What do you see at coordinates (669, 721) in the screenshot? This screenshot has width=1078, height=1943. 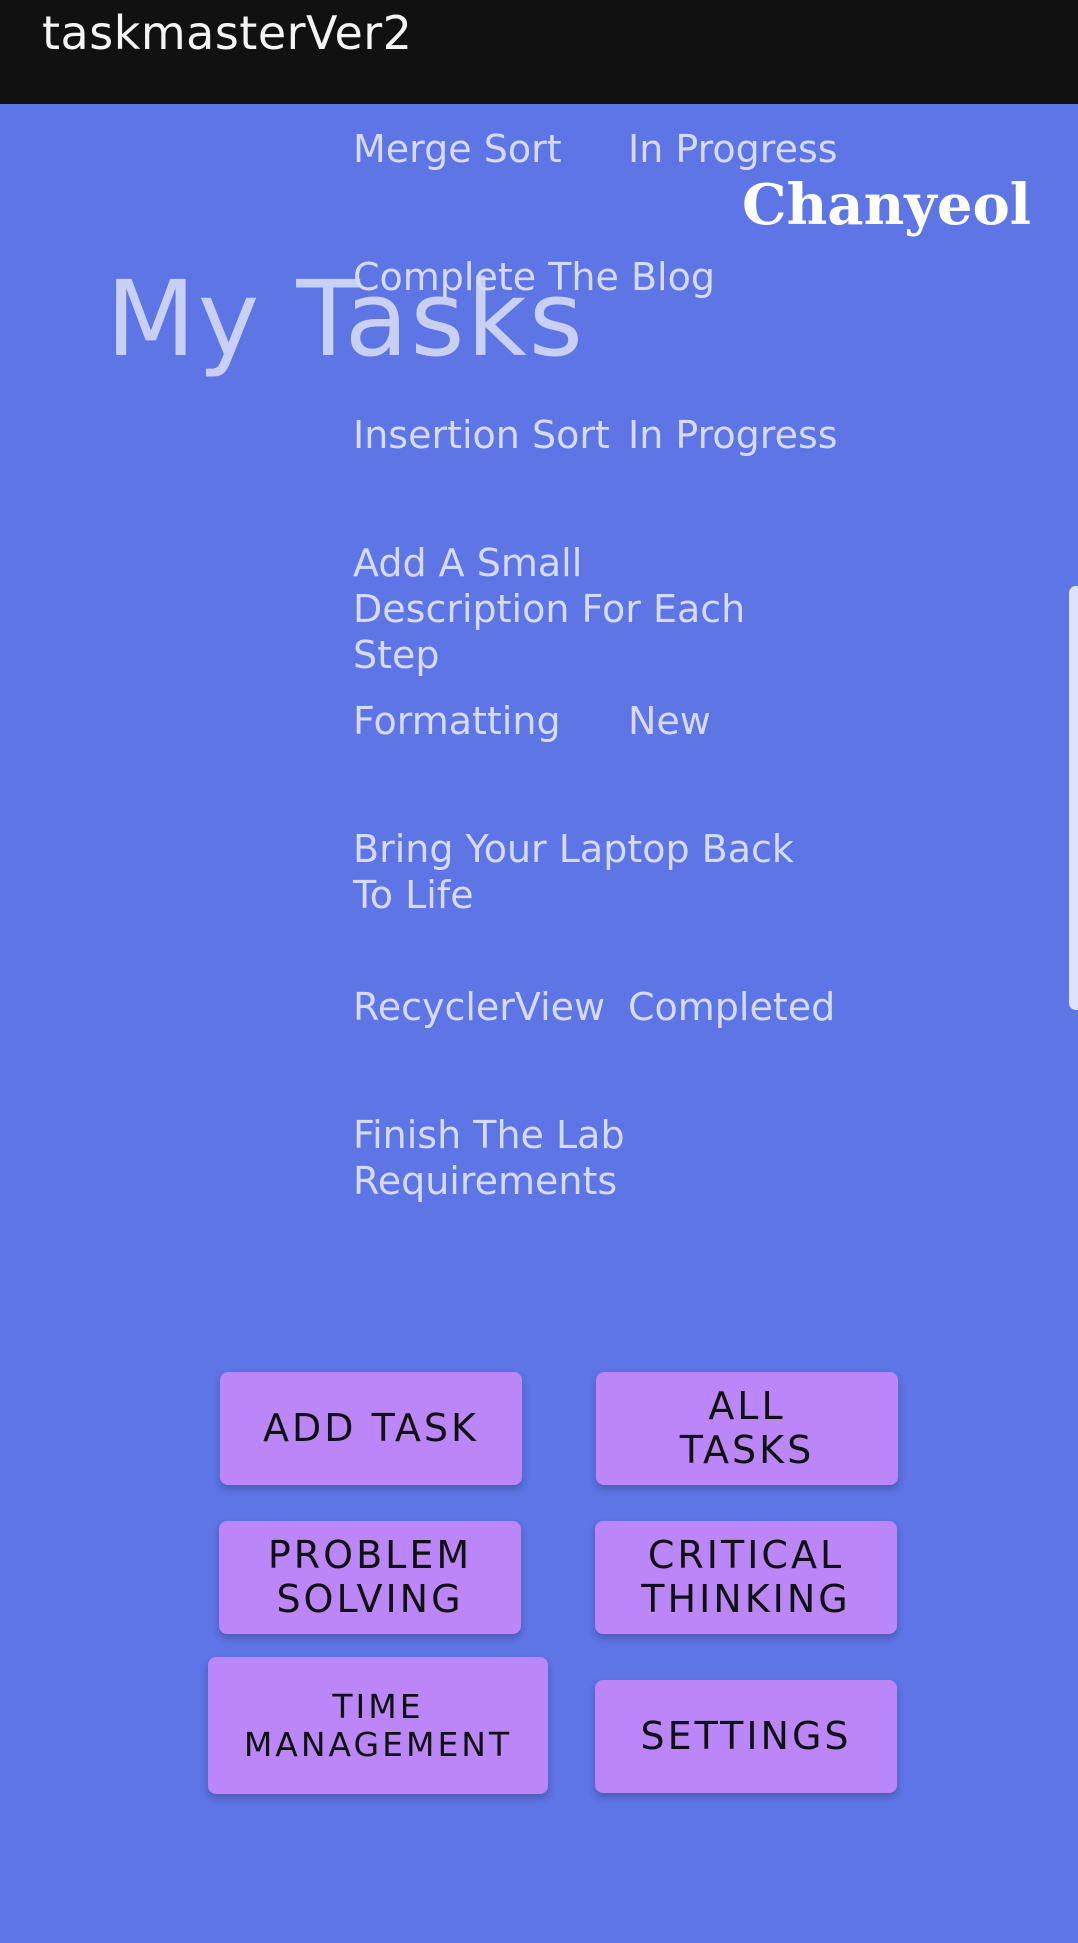 I see `task-status: New` at bounding box center [669, 721].